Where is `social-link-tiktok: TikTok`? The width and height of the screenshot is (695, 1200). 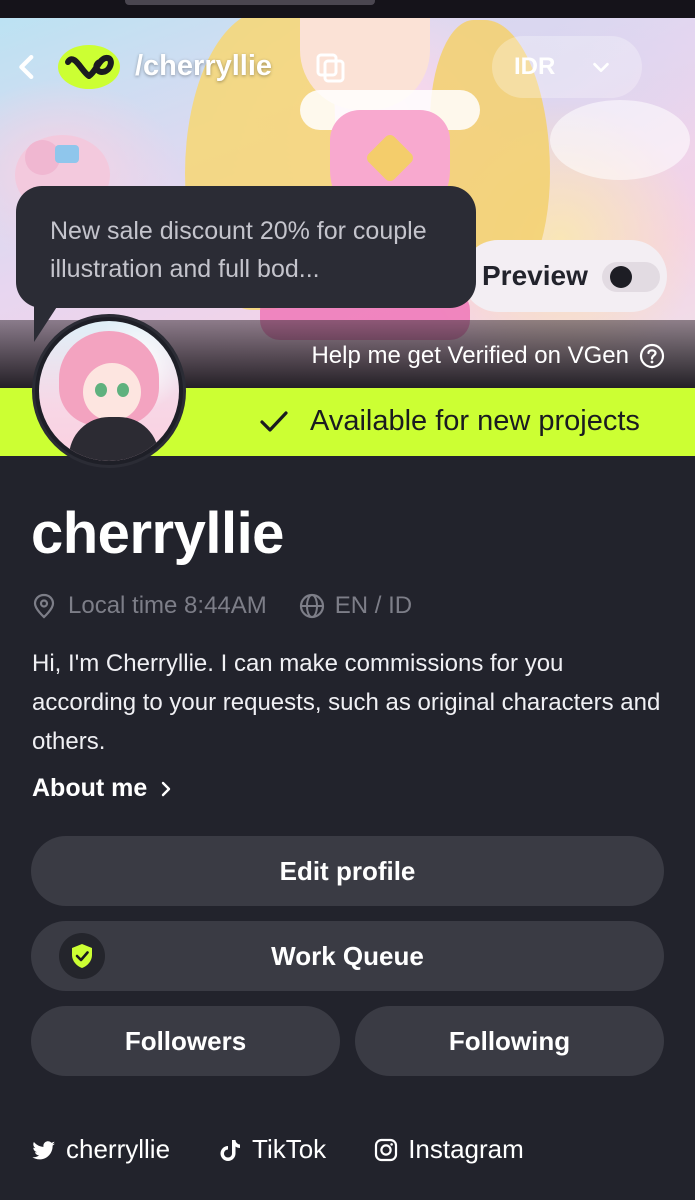 social-link-tiktok: TikTok is located at coordinates (272, 1149).